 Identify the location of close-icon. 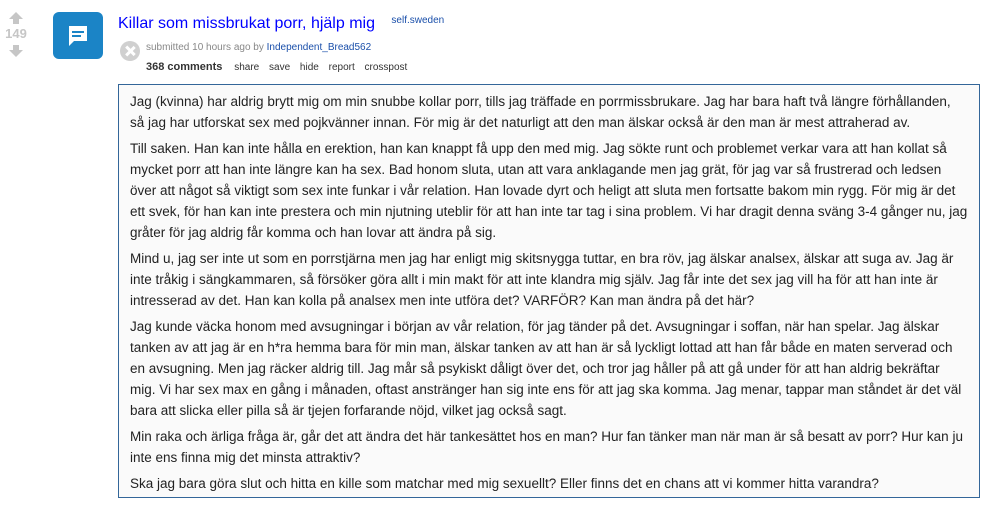
(130, 51).